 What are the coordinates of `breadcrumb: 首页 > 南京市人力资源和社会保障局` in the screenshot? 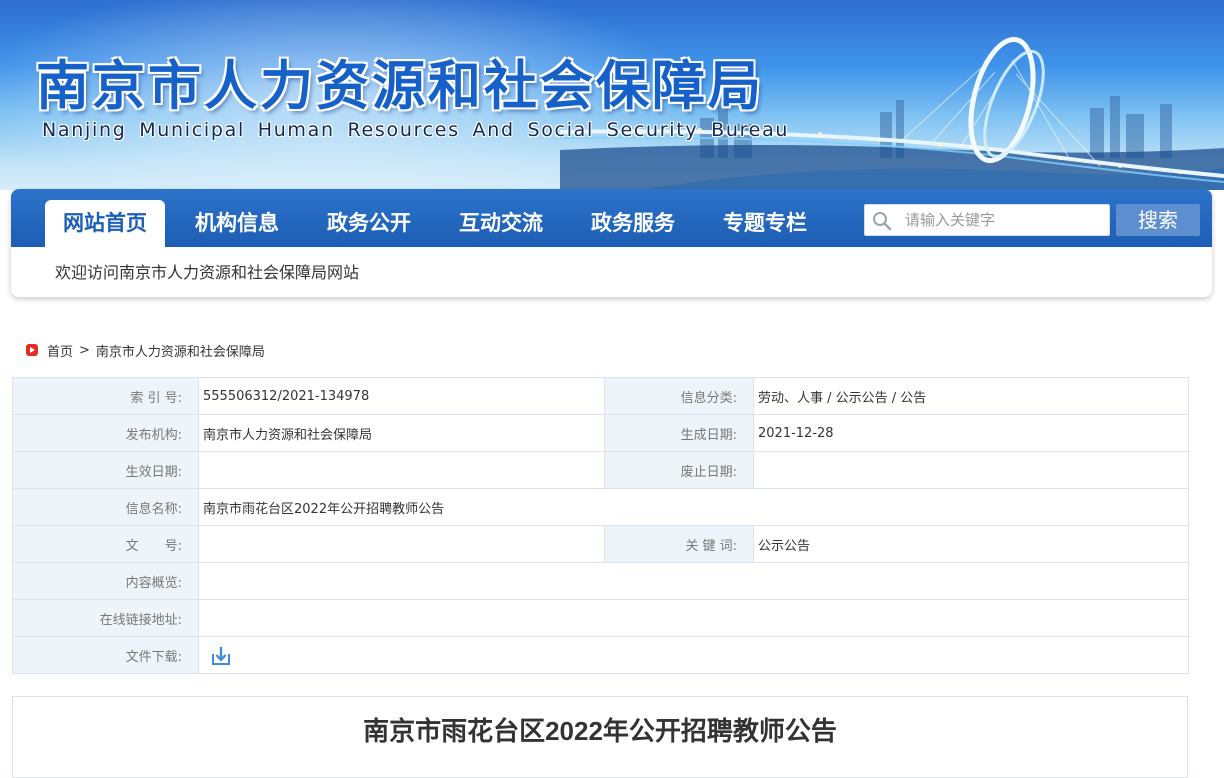 It's located at (145, 350).